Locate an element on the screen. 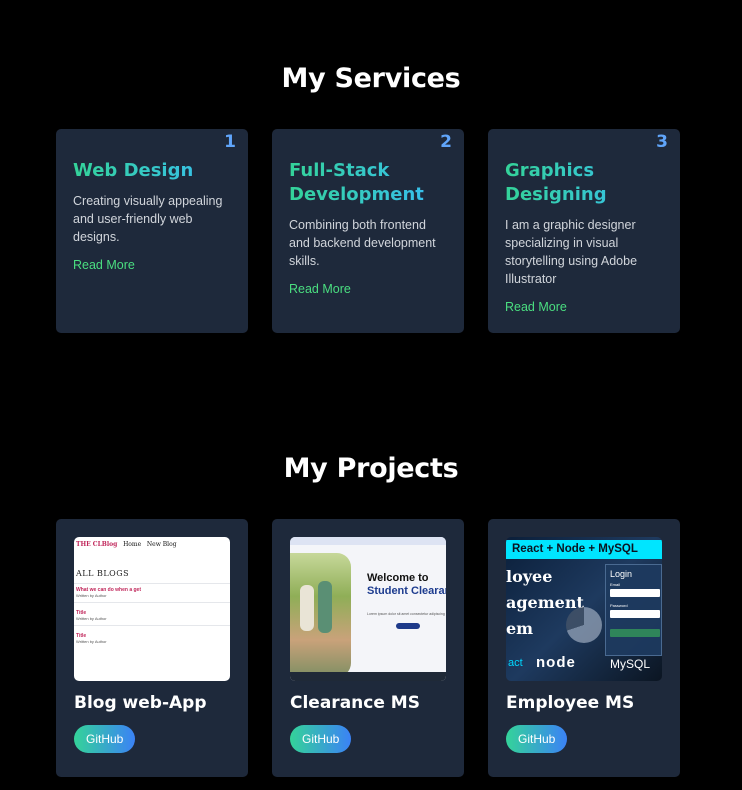 The height and width of the screenshot is (790, 742). node-logo-text: node is located at coordinates (556, 662).